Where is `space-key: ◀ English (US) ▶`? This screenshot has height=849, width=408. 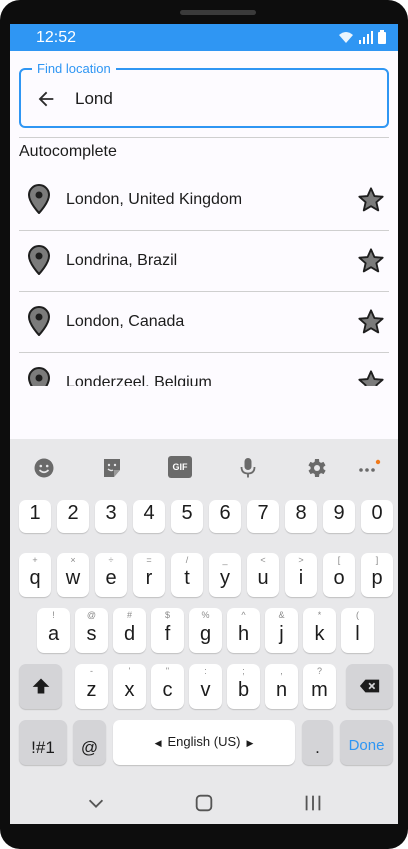
space-key: ◀ English (US) ▶ is located at coordinates (204, 742).